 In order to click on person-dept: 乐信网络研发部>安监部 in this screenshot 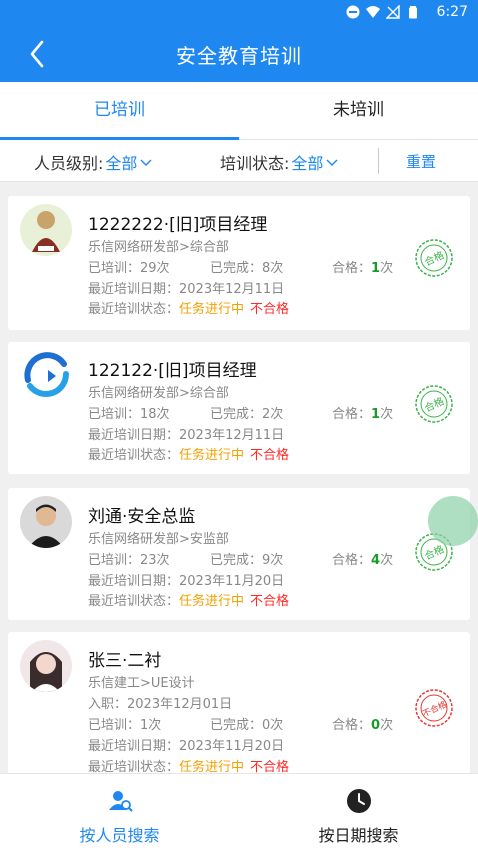, I will do `click(158, 539)`.